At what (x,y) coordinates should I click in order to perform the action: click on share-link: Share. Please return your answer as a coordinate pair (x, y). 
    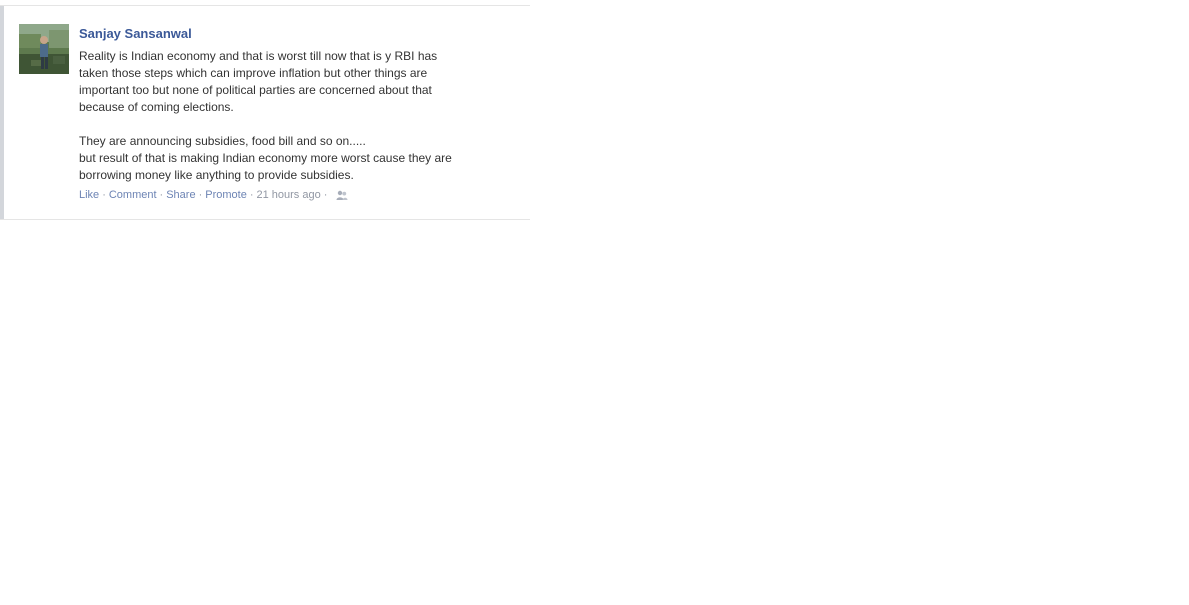
    Looking at the image, I should click on (180, 195).